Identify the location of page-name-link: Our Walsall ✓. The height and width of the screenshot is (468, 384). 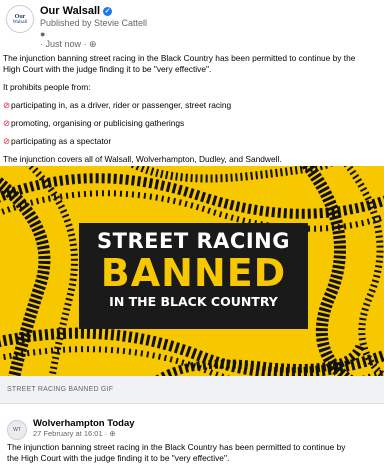
(93, 11).